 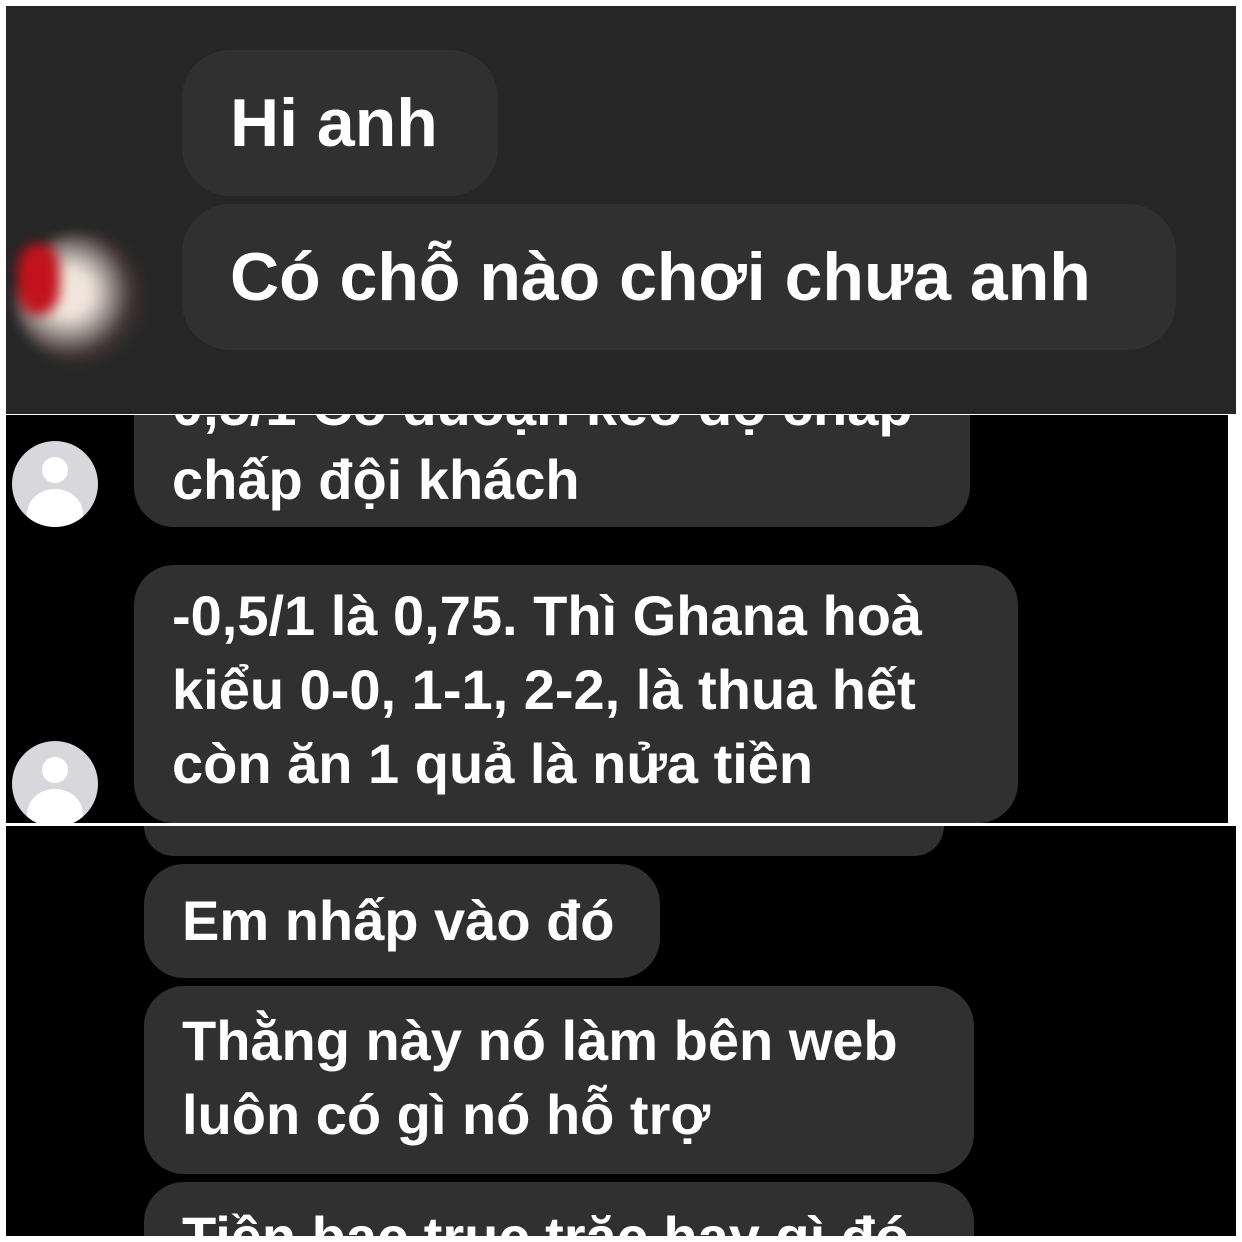 What do you see at coordinates (559, 1218) in the screenshot?
I see `message-line: Tiền bạc trục trặc hay gì đó` at bounding box center [559, 1218].